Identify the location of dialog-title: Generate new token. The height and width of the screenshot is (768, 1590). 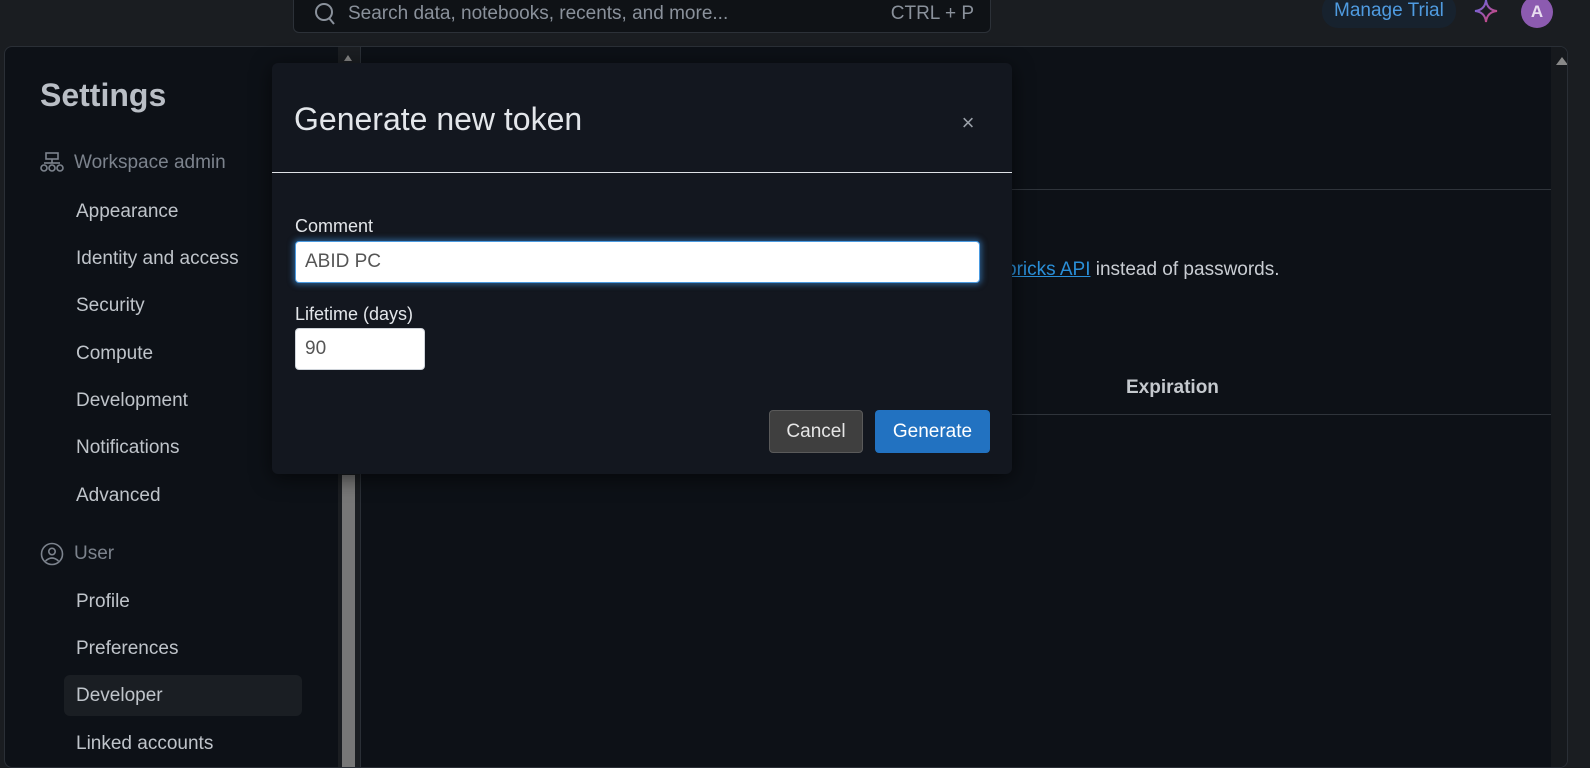
(438, 119).